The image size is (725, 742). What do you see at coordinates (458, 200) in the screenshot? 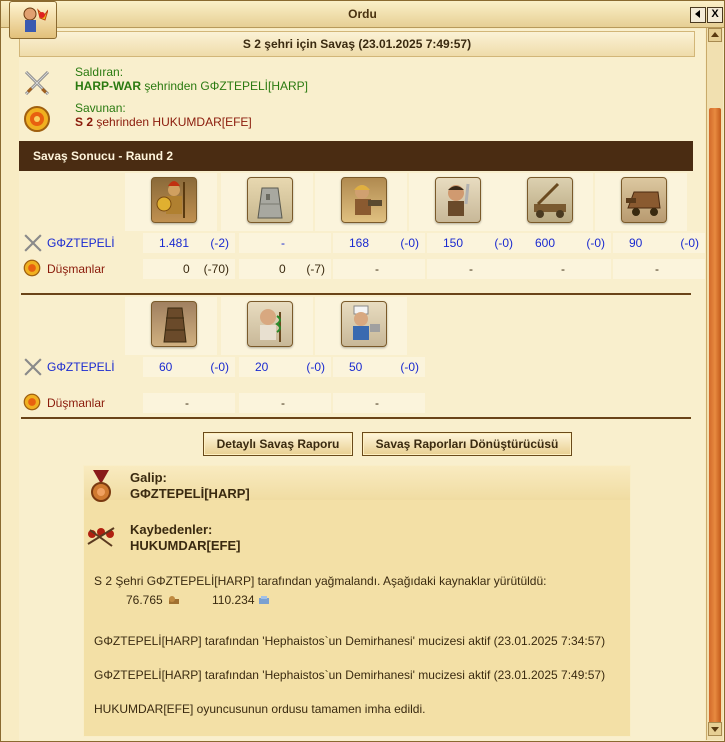
I see `swordsman-icon` at bounding box center [458, 200].